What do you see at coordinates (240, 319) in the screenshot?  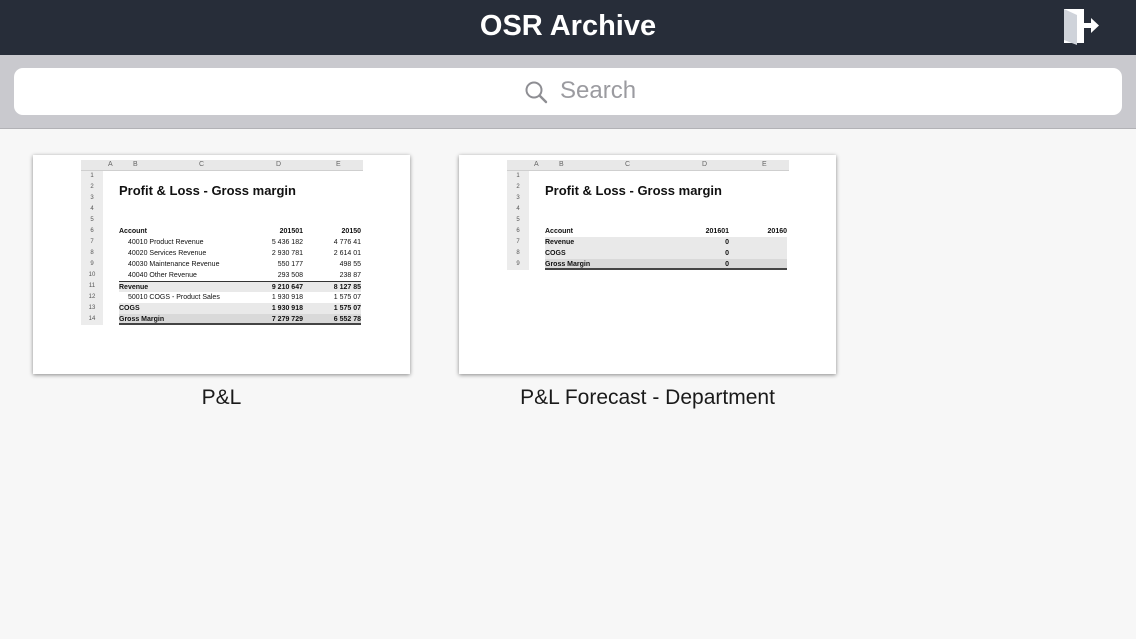 I see `sheet-total-row: Gross Margin 7 279 729 6 552 78` at bounding box center [240, 319].